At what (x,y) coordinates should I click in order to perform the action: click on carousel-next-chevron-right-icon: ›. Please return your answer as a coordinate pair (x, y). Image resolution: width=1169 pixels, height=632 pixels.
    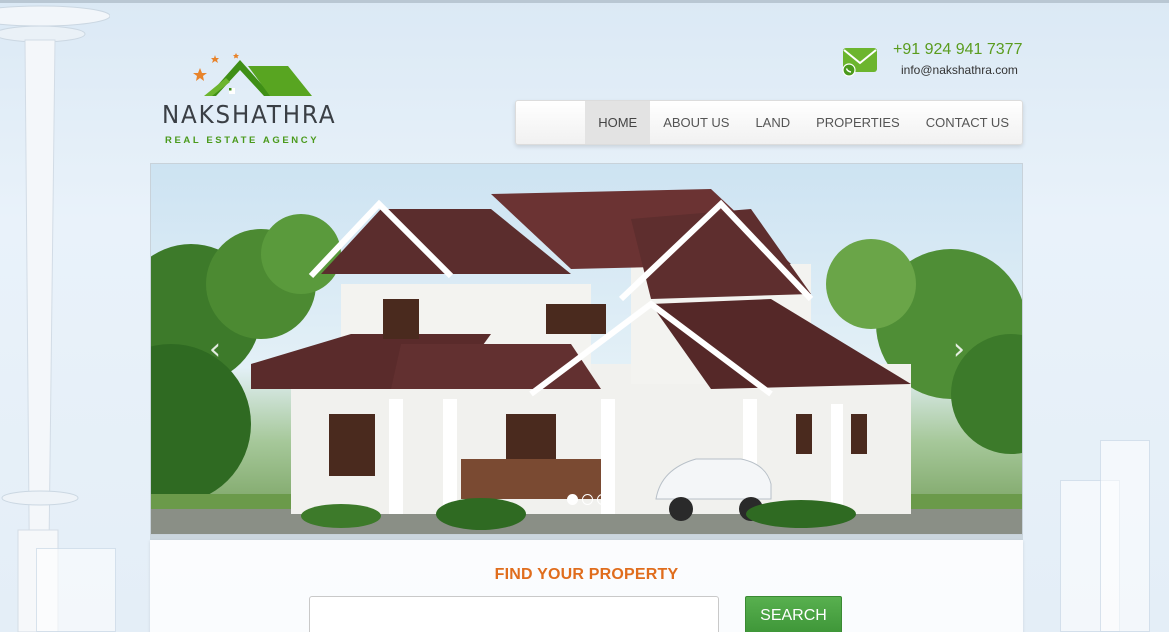
    Looking at the image, I should click on (959, 350).